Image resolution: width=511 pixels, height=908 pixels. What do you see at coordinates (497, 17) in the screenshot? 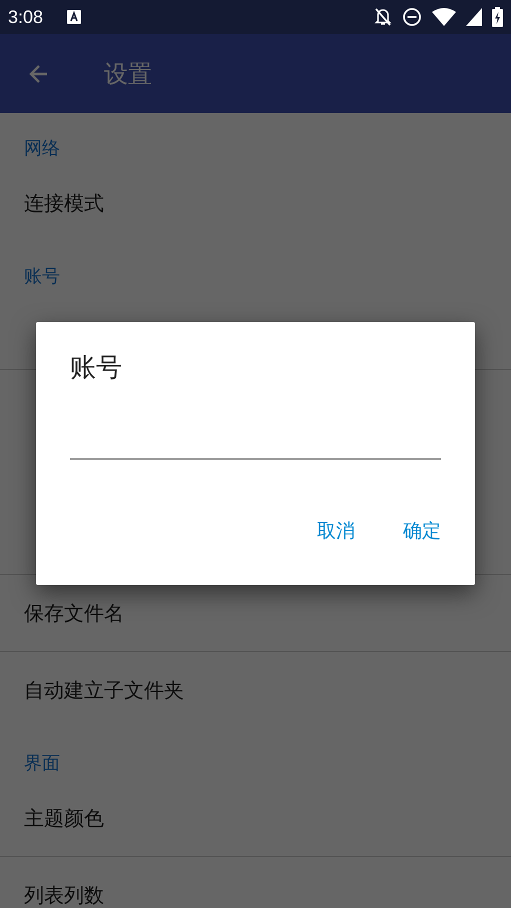
I see `battery-icon` at bounding box center [497, 17].